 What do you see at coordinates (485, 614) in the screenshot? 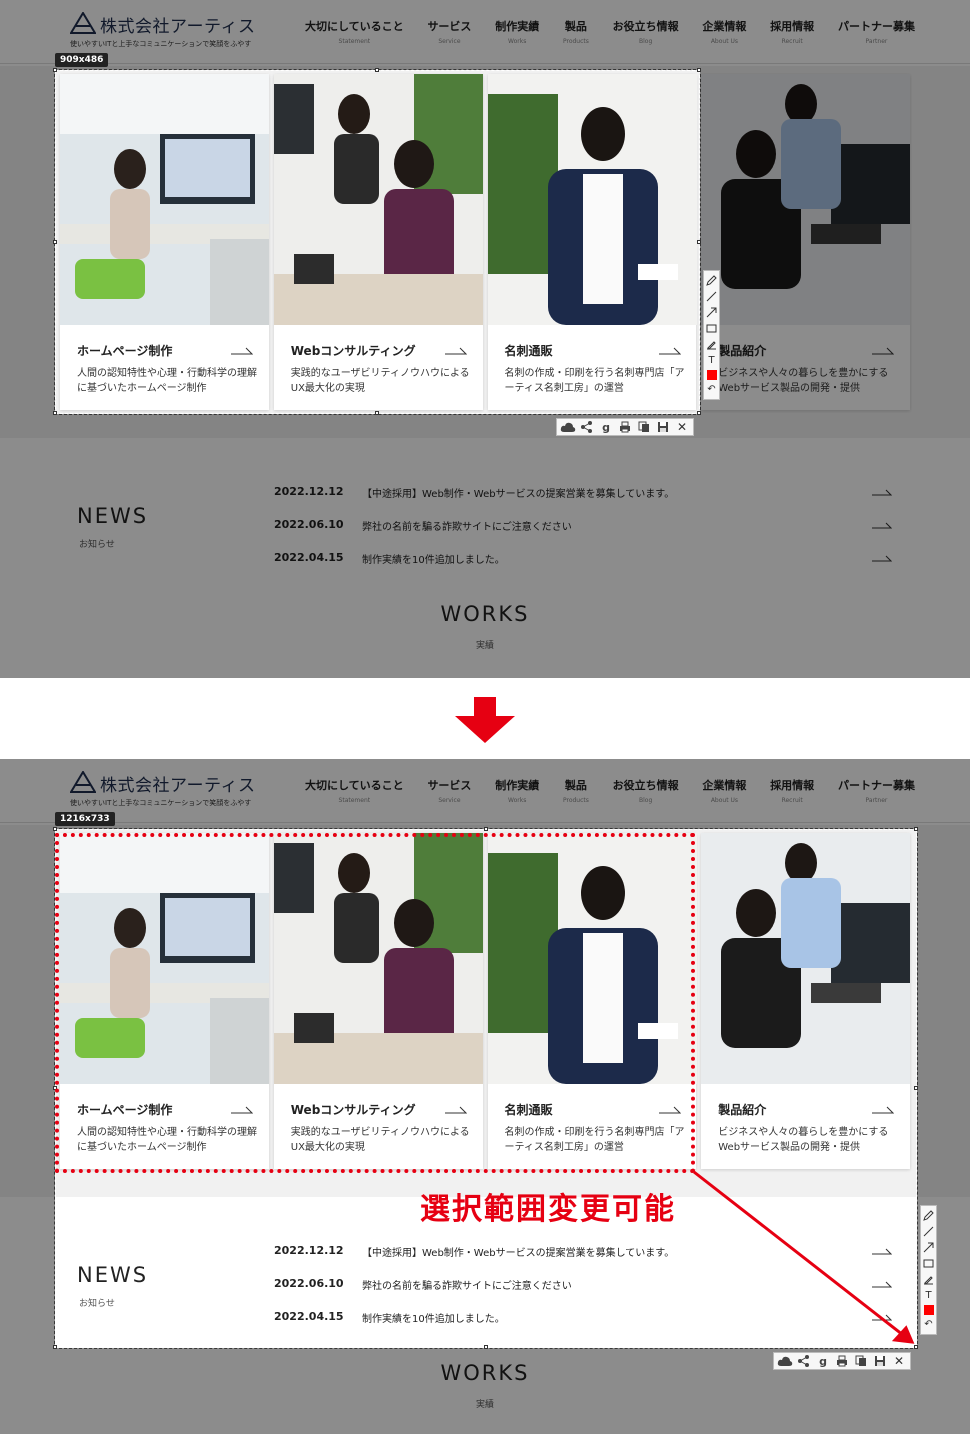
I see `works-heading: WORKS` at bounding box center [485, 614].